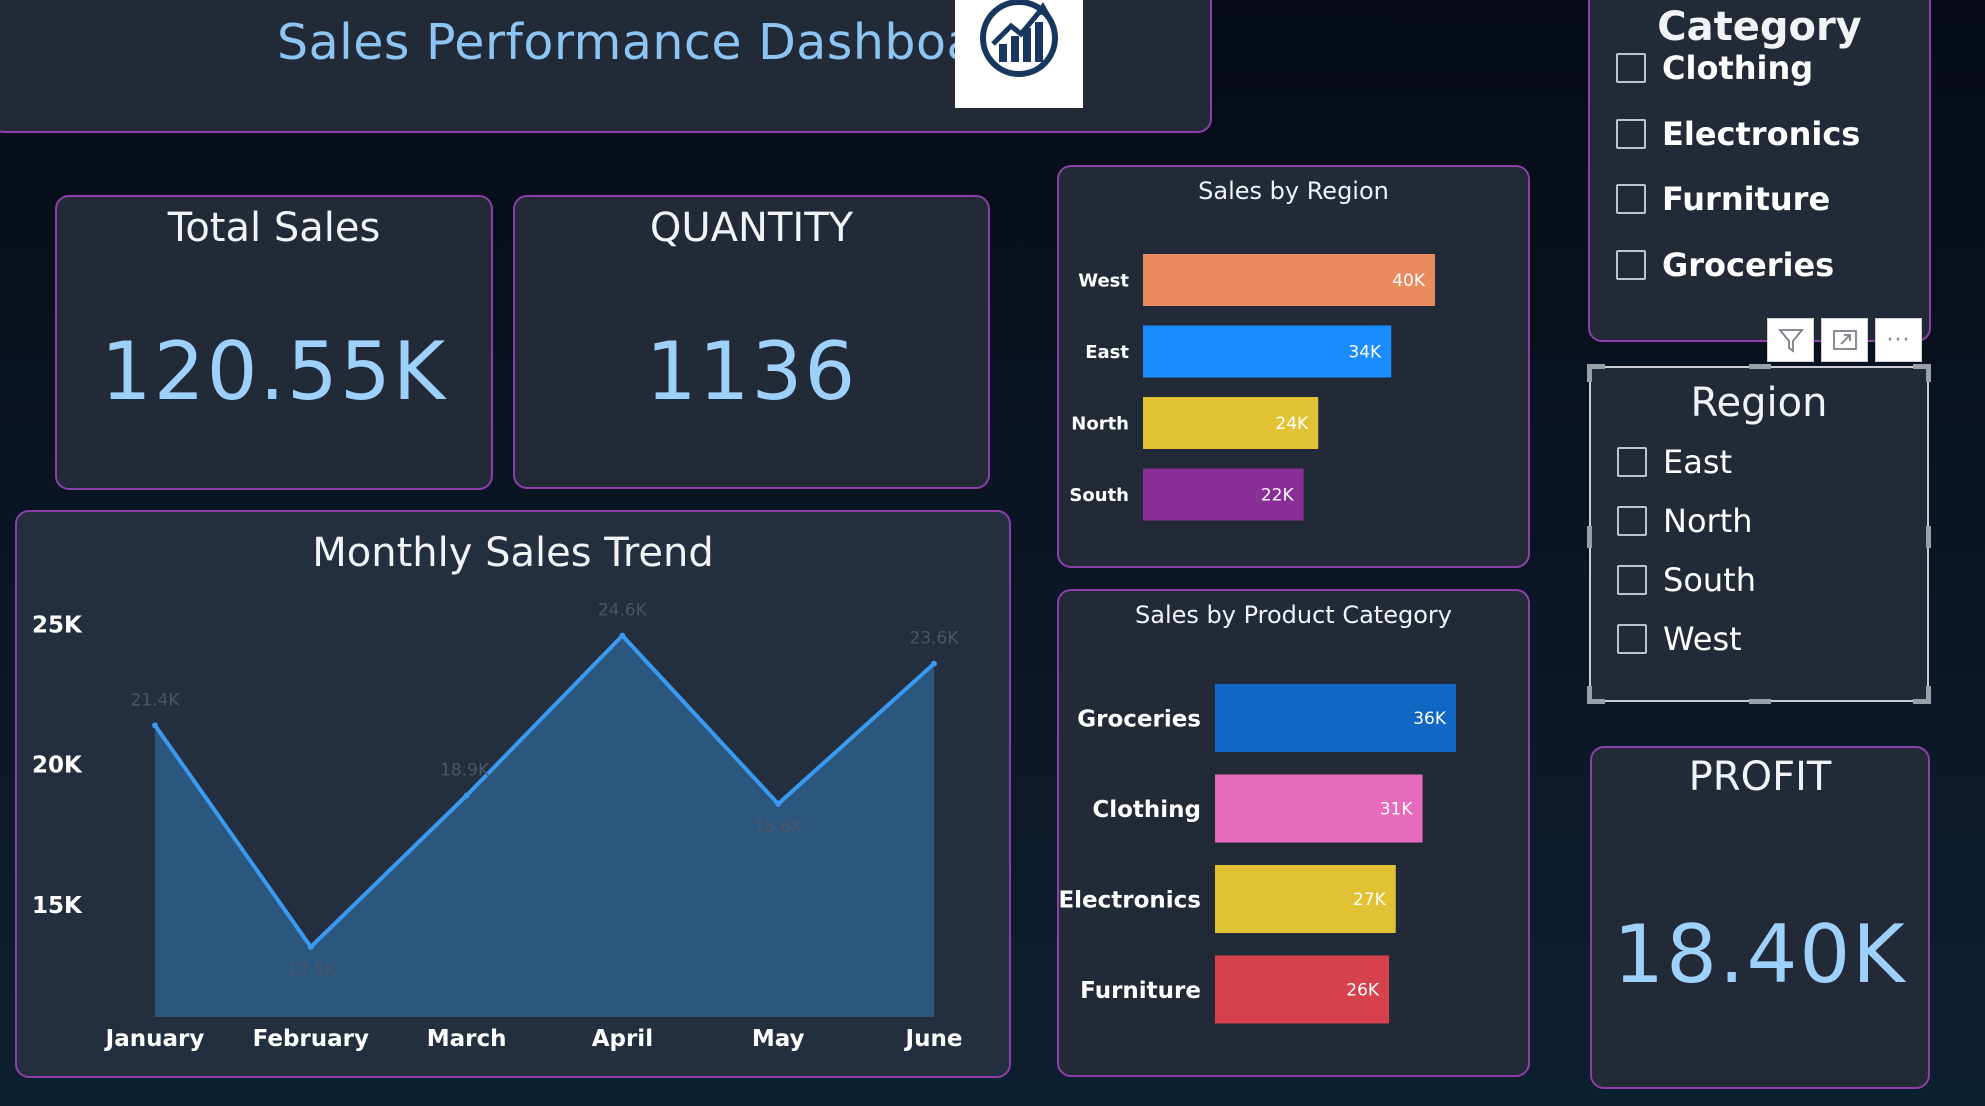 The height and width of the screenshot is (1106, 1985). I want to click on focus-mode-button, so click(1844, 340).